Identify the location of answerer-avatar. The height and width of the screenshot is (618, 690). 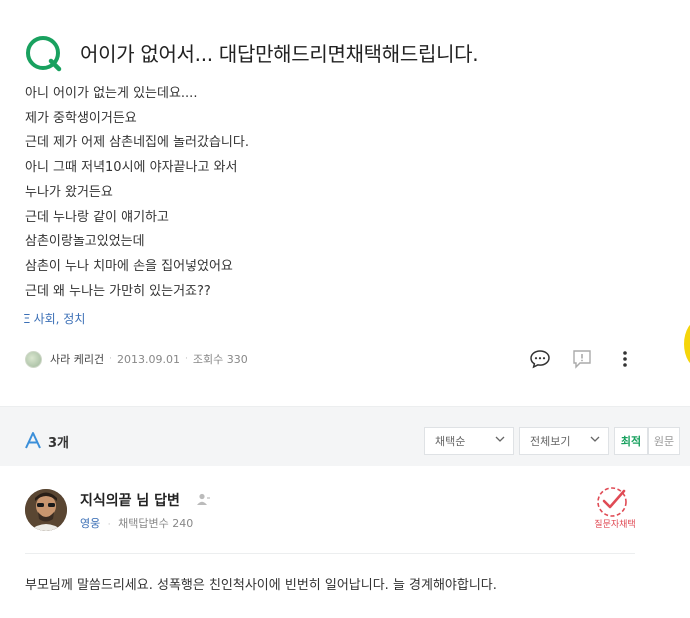
(46, 510).